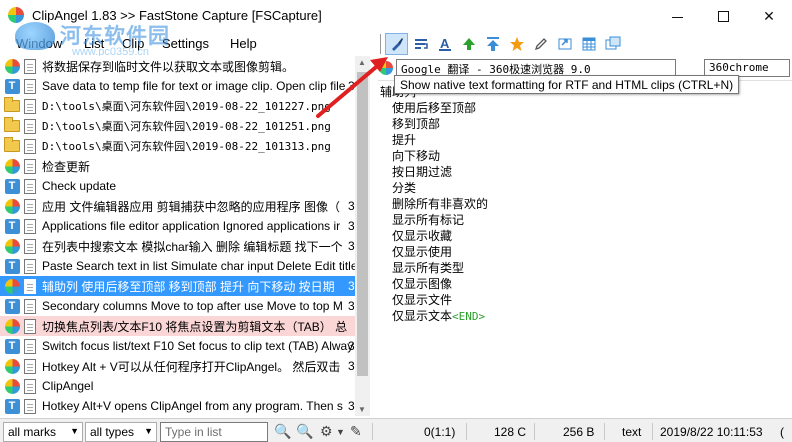  What do you see at coordinates (428, 268) in the screenshot?
I see `clip-text-line-content: 显示所有类型` at bounding box center [428, 268].